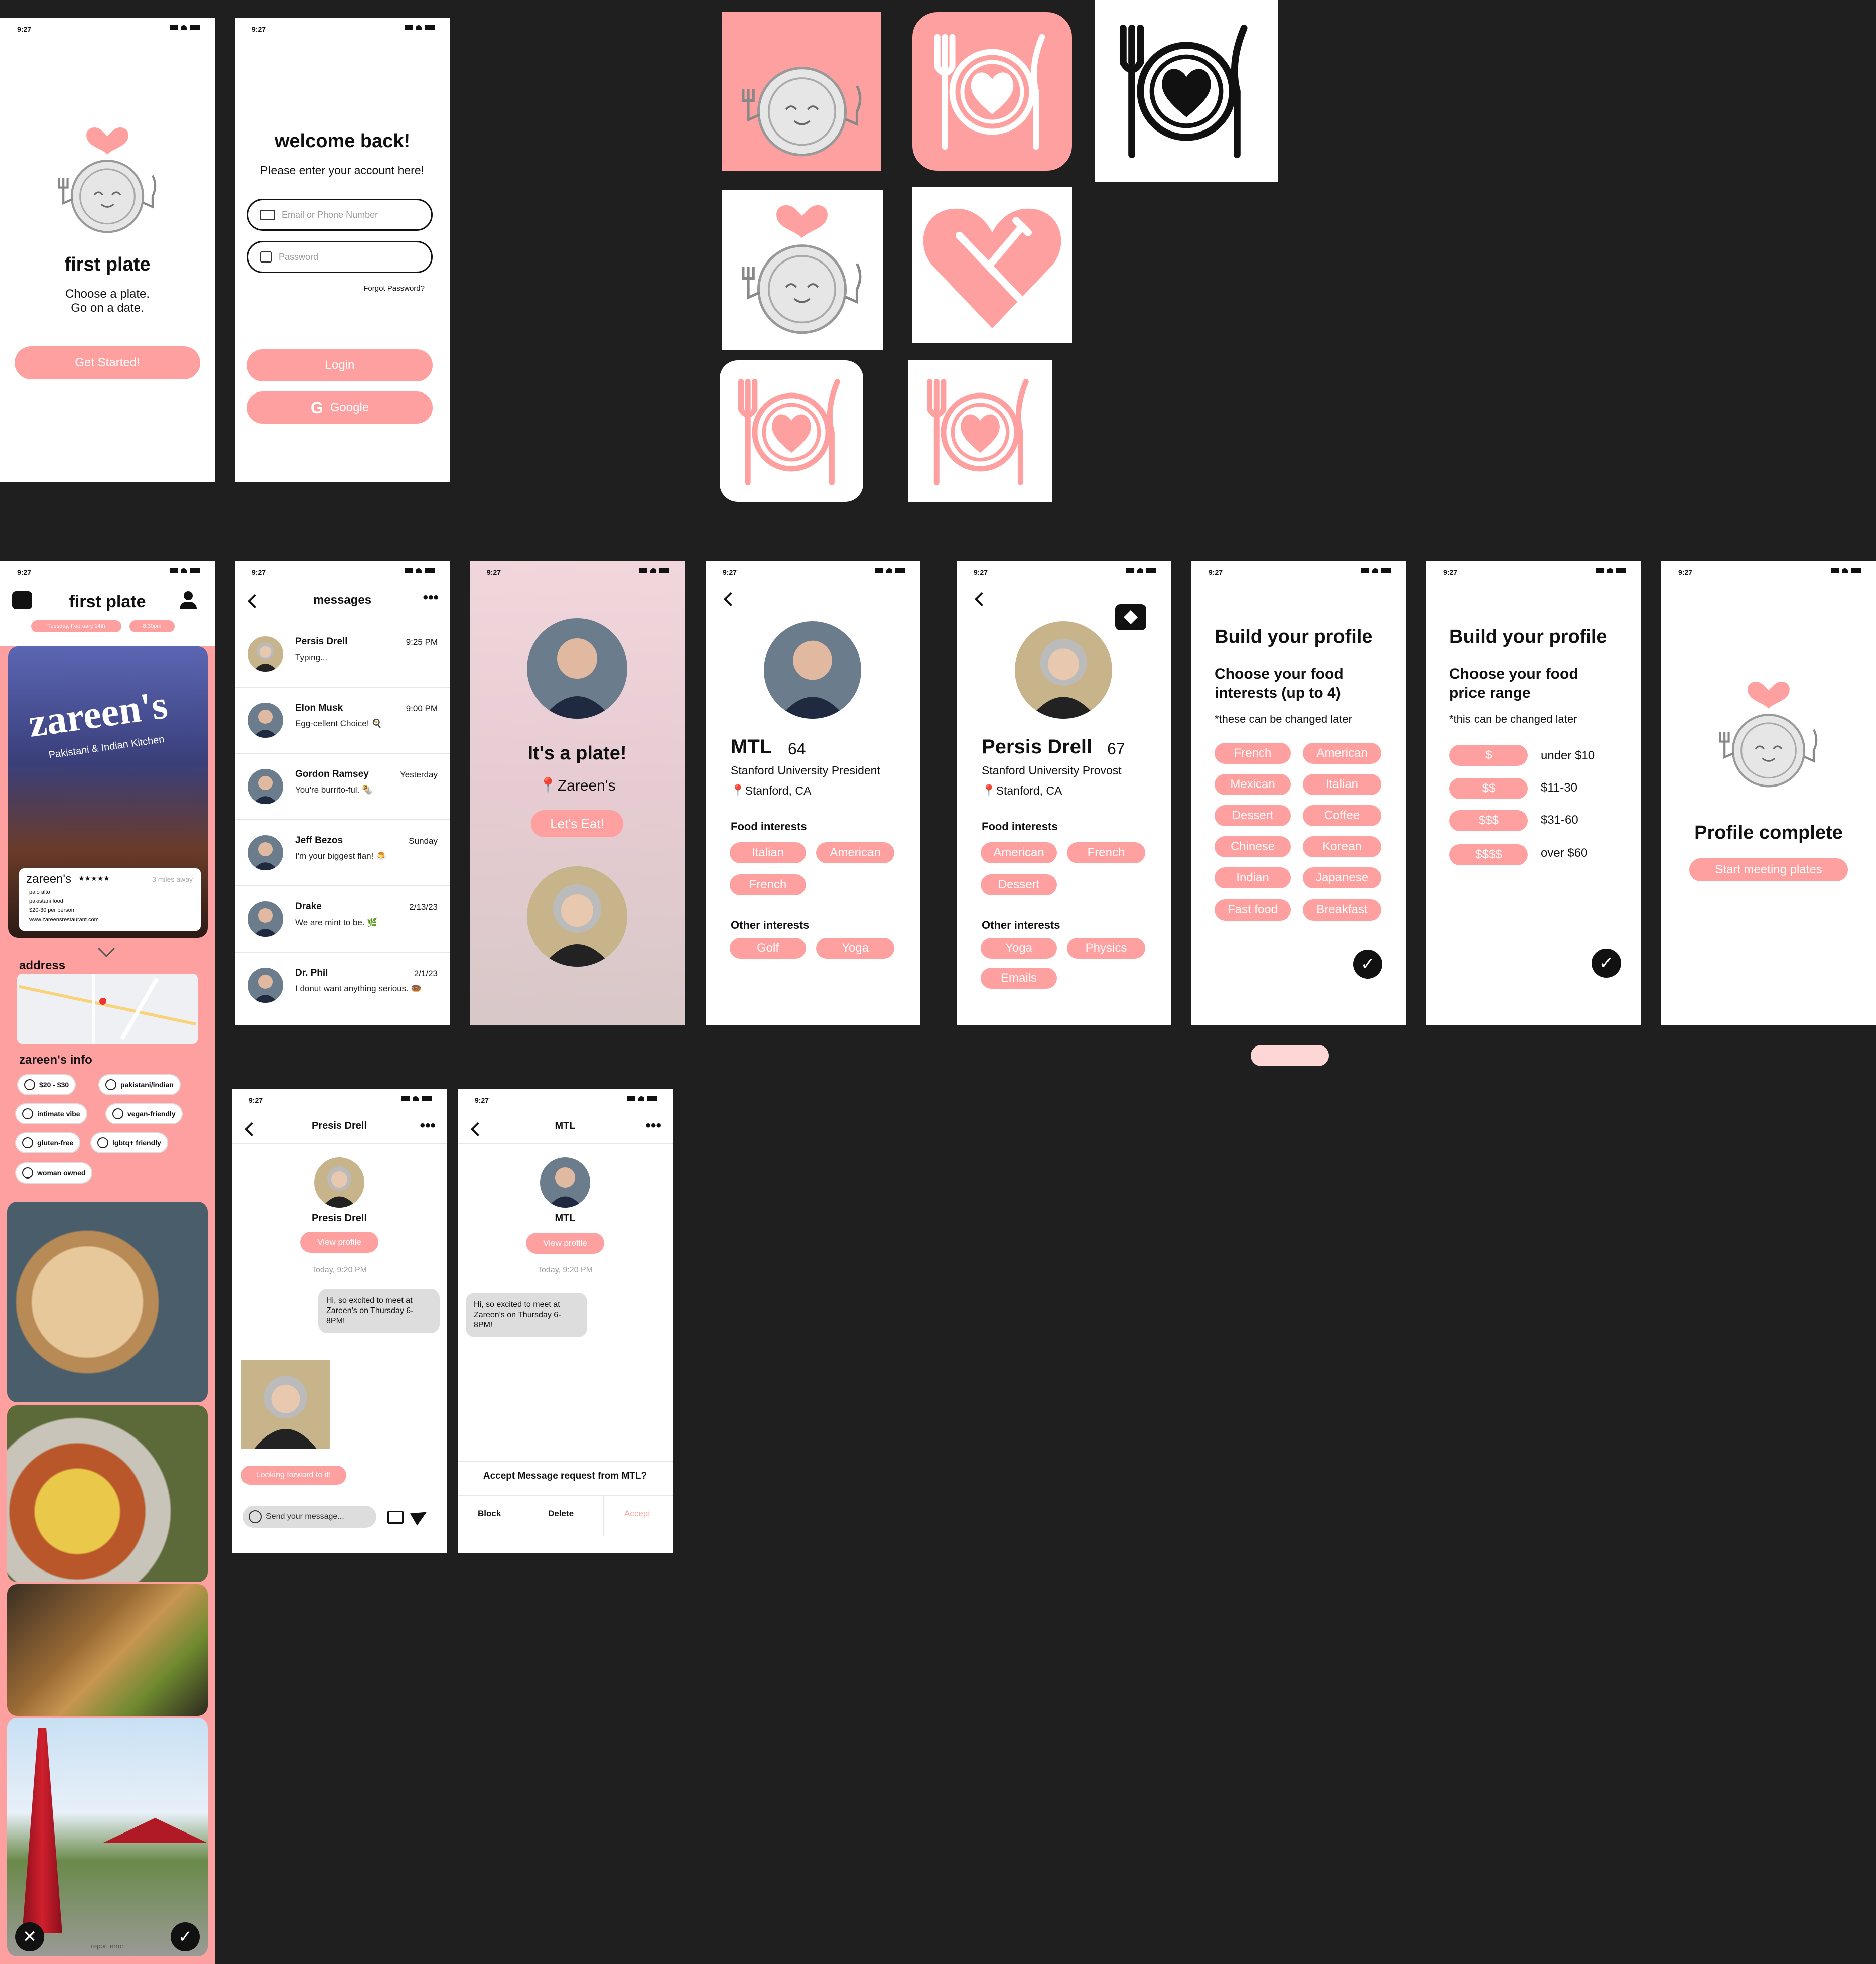 Image resolution: width=1876 pixels, height=1964 pixels. Describe the element at coordinates (1253, 753) in the screenshot. I see `option-tag: French` at that location.